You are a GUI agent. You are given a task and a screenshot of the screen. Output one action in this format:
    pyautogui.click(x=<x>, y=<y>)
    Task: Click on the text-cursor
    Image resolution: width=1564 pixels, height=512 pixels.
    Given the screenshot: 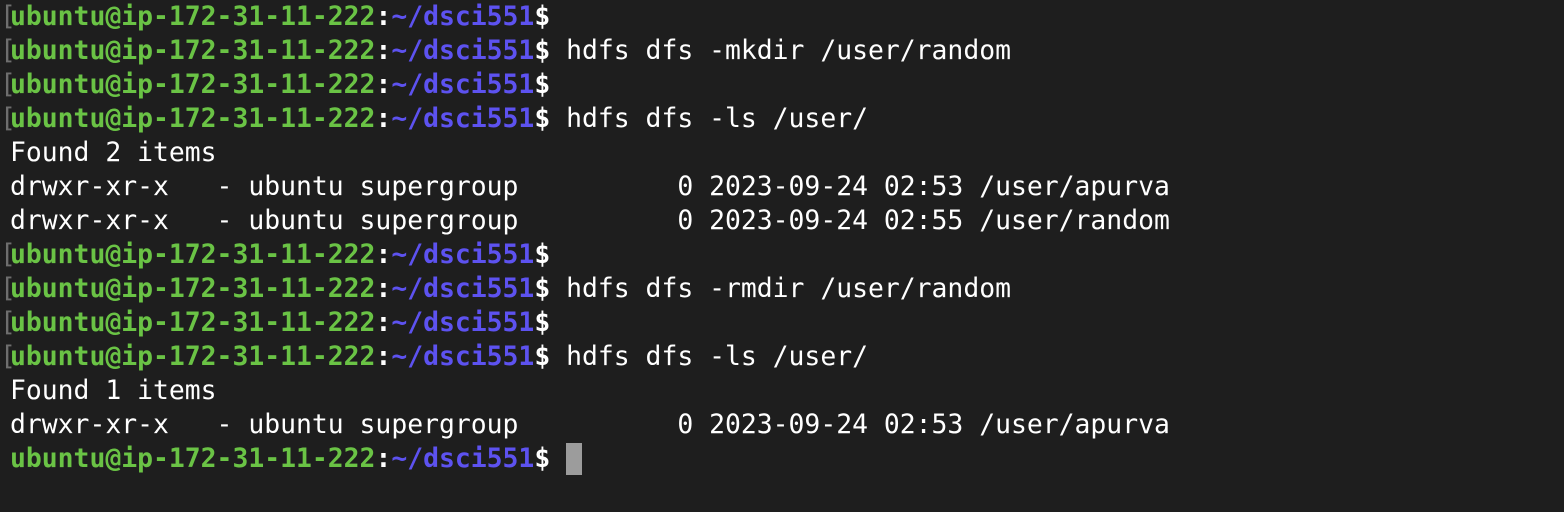 What is the action you would take?
    pyautogui.click(x=574, y=459)
    